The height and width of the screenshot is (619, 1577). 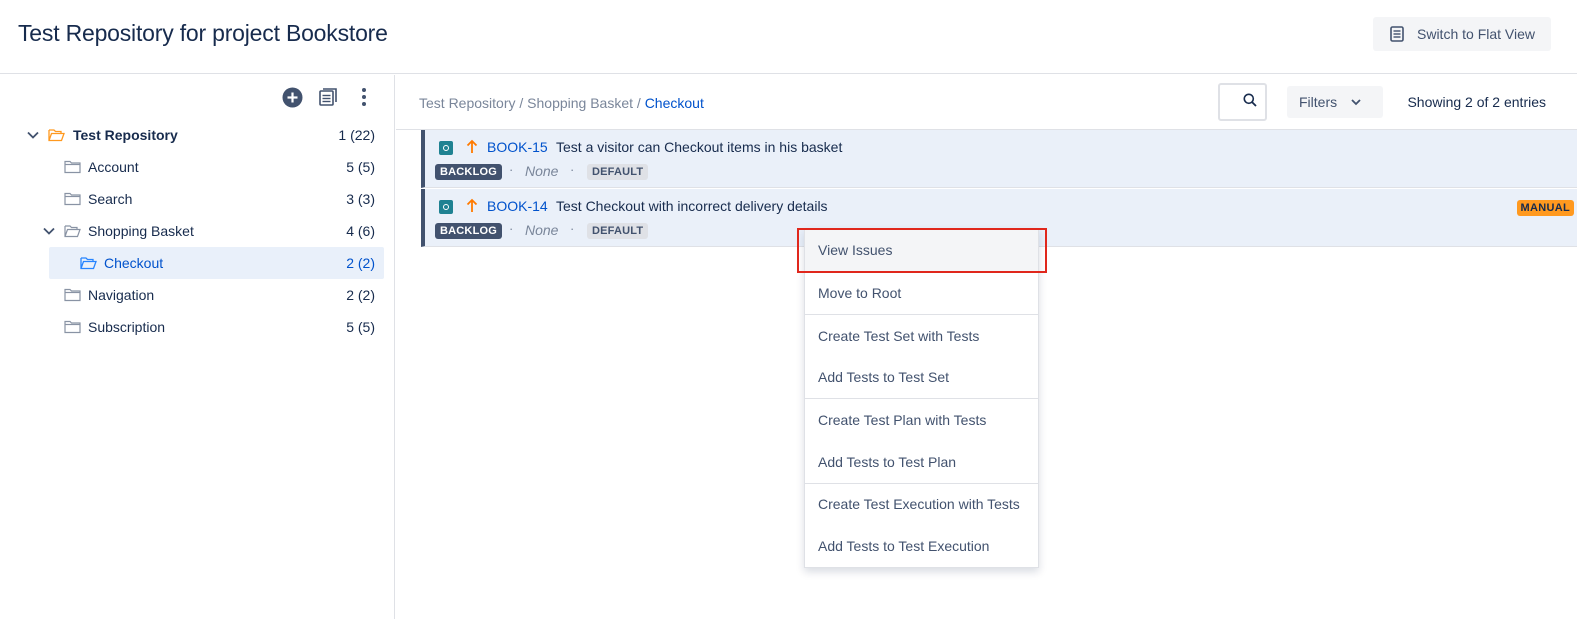 What do you see at coordinates (674, 103) in the screenshot?
I see `breadcrumb-item-checkout: Checkout` at bounding box center [674, 103].